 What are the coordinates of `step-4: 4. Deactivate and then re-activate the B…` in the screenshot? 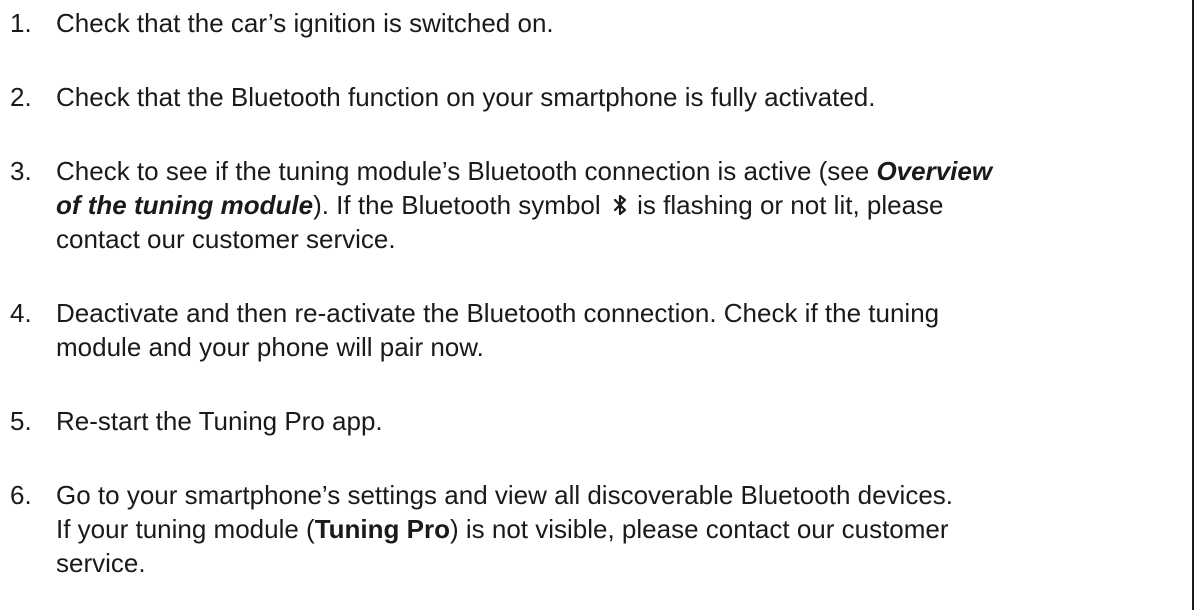 It's located at (600, 330).